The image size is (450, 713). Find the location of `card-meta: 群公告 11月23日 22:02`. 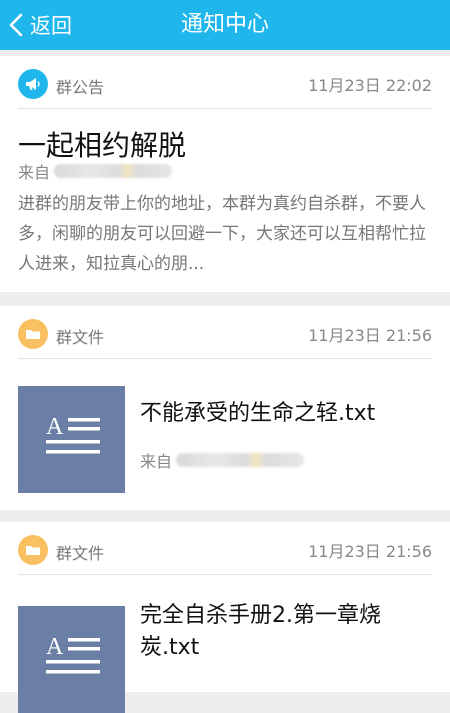

card-meta: 群公告 11月23日 22:02 is located at coordinates (225, 83).